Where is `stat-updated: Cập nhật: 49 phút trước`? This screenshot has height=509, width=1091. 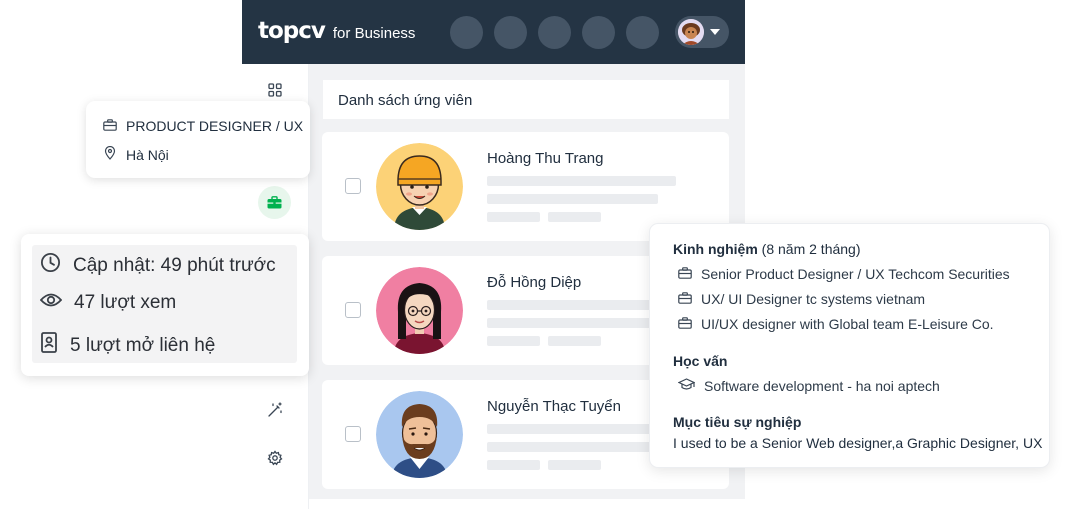
stat-updated: Cập nhật: 49 phút trước is located at coordinates (158, 265).